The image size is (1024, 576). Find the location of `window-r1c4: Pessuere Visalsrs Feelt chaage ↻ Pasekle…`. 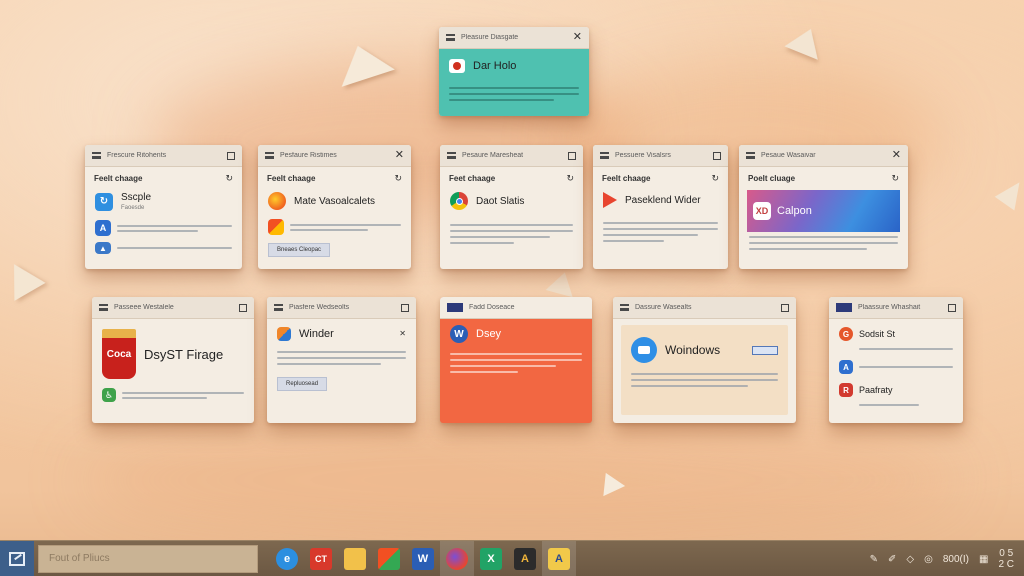

window-r1c4: Pessuere Visalsrs Feelt chaage ↻ Pasekle… is located at coordinates (660, 207).